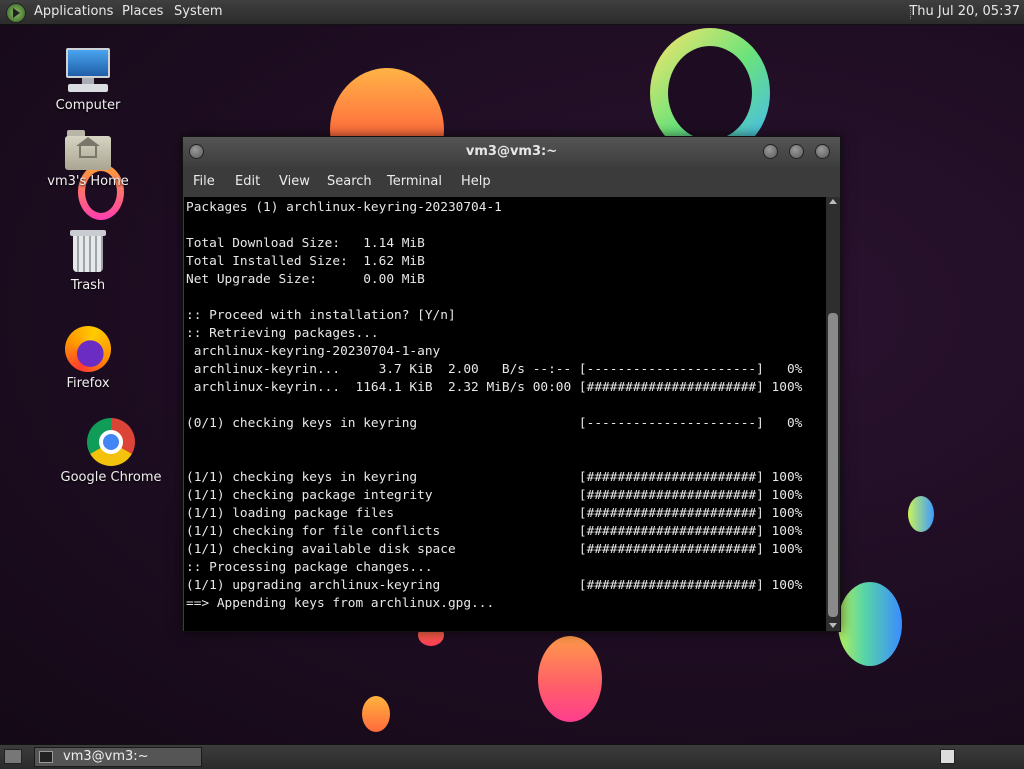 The height and width of the screenshot is (769, 1024). Describe the element at coordinates (88, 181) in the screenshot. I see `desktop-icon-label: vm3's Home` at that location.